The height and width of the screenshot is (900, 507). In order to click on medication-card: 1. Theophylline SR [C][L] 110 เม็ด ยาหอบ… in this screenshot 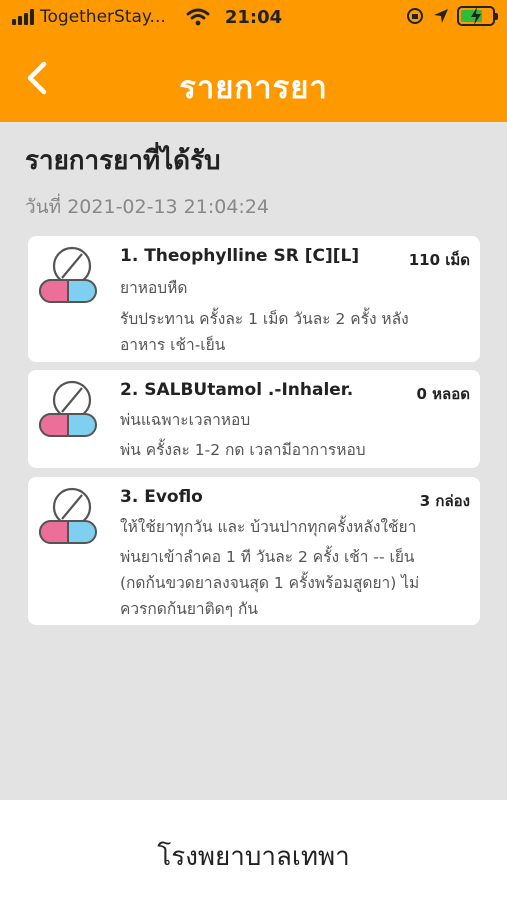, I will do `click(254, 299)`.